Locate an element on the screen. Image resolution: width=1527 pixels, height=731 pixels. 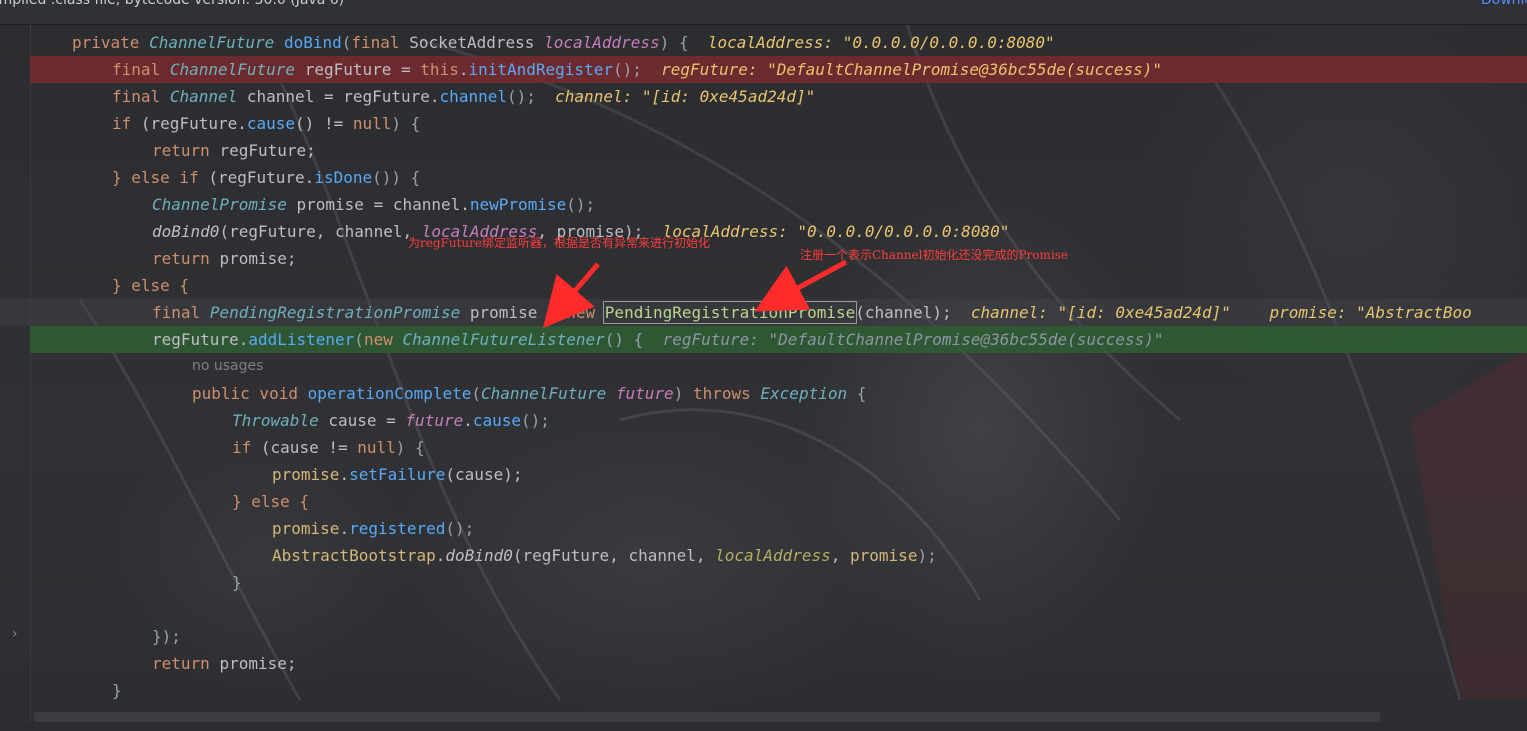
annotation-arrows is located at coordinates (695, 294).